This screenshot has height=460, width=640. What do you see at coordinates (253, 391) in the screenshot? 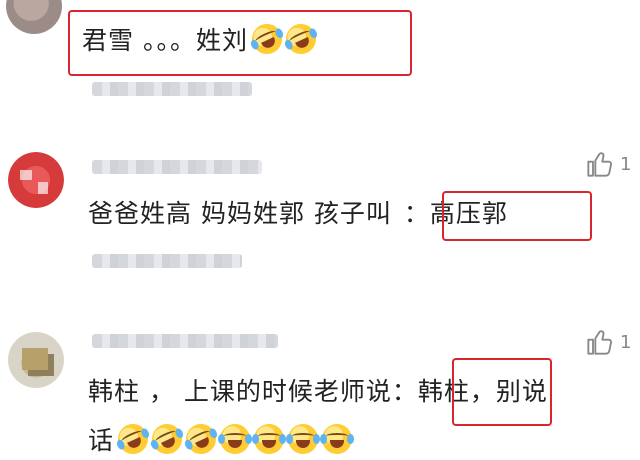
I see `comment-3-text: 韩柱 ， 上课的时候老师说：` at bounding box center [253, 391].